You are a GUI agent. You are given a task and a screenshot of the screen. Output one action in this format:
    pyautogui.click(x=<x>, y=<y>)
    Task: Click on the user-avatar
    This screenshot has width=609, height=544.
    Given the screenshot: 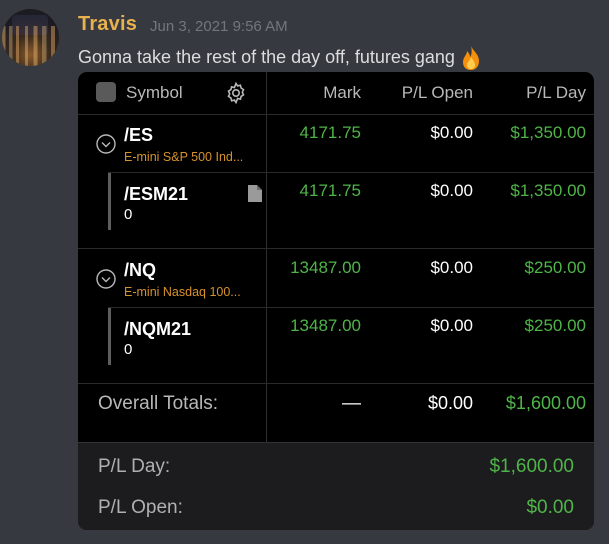 What is the action you would take?
    pyautogui.click(x=30, y=37)
    